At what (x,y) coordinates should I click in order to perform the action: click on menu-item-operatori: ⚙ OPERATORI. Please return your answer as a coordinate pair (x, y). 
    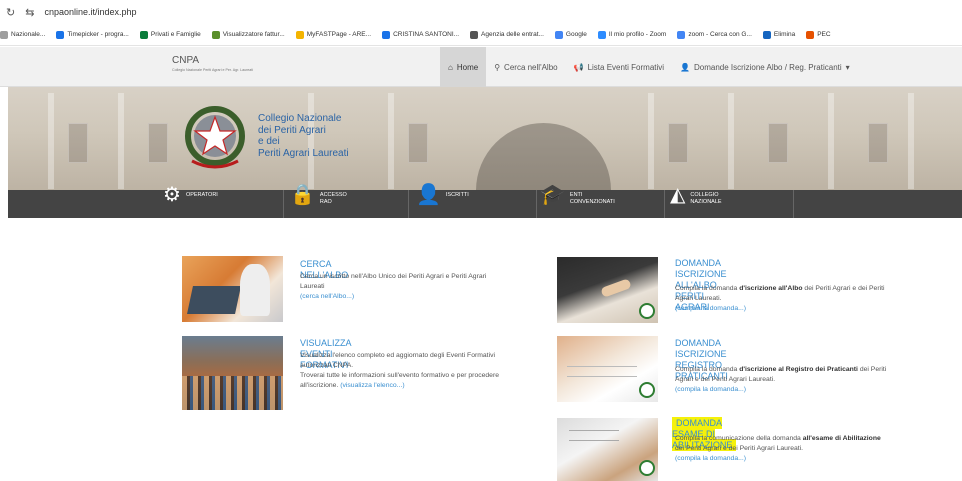
    Looking at the image, I should click on (190, 201).